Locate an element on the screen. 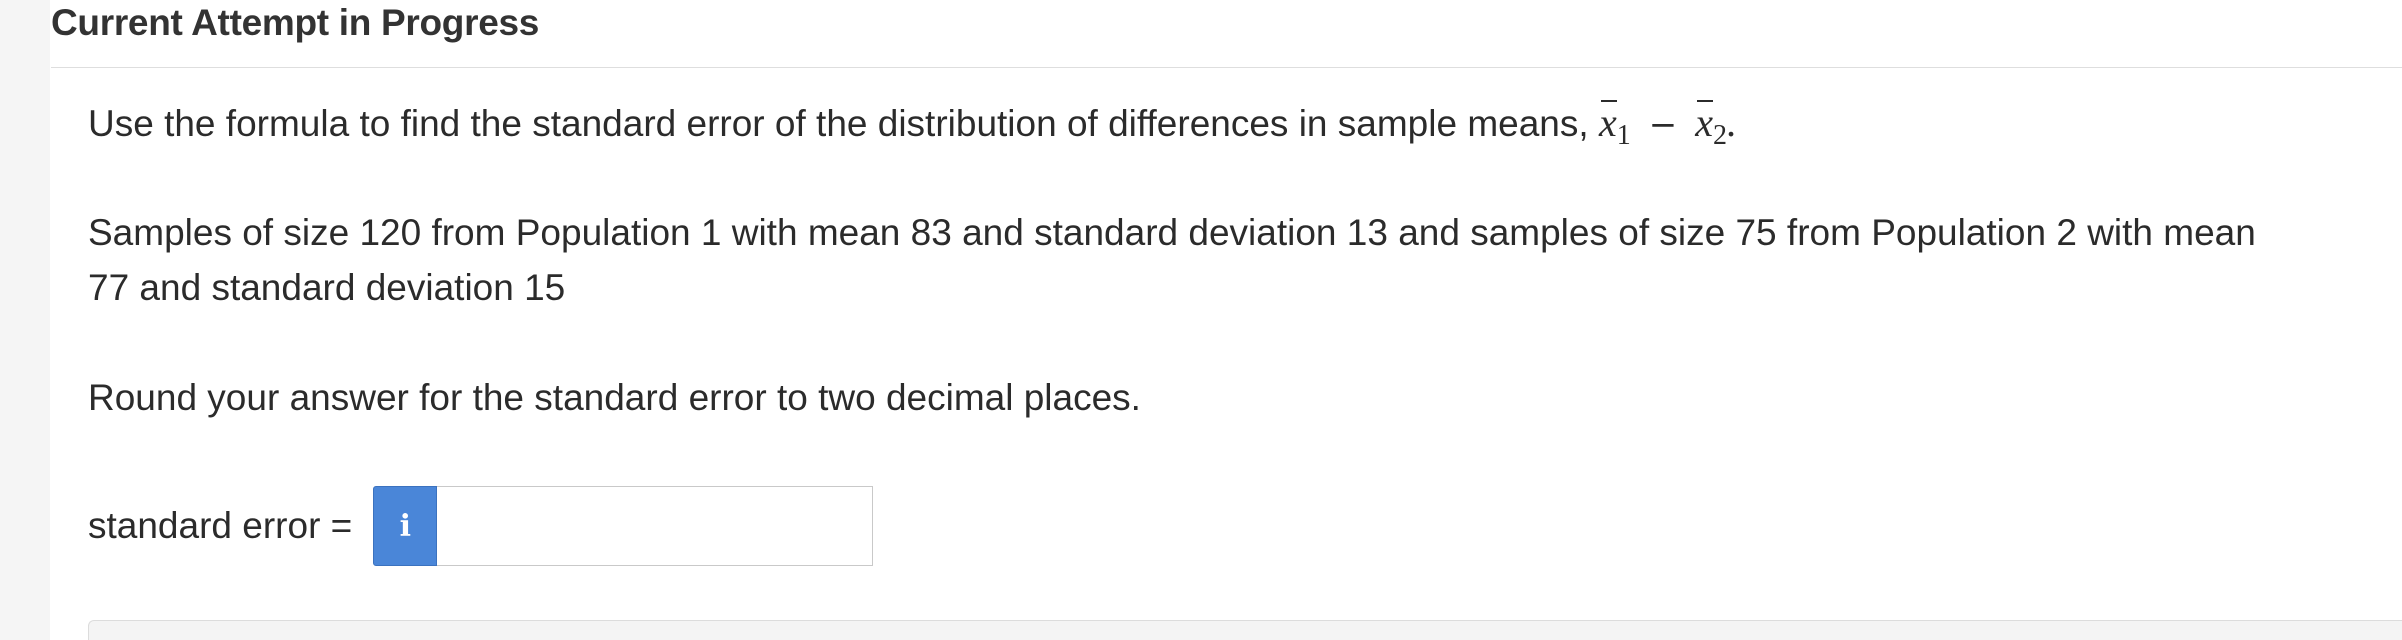  math-period: . is located at coordinates (1731, 122).